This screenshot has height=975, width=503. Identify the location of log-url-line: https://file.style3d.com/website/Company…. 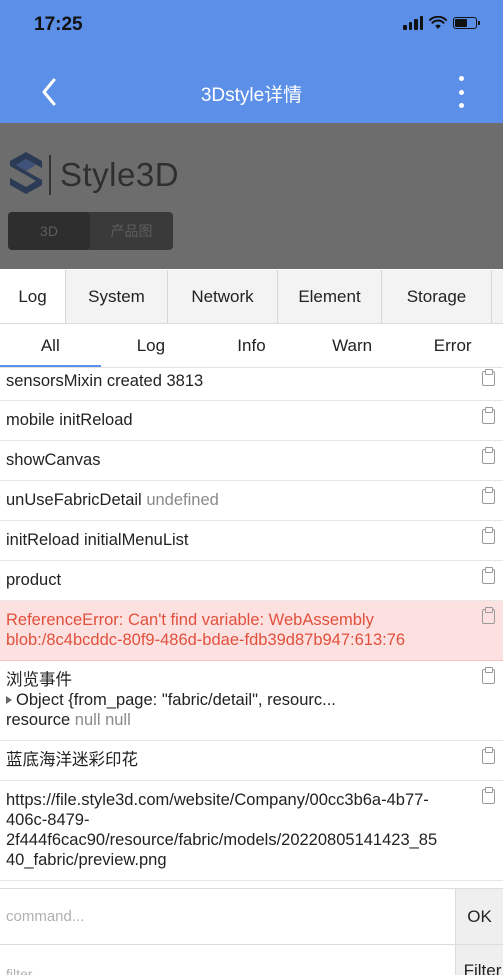
(217, 800).